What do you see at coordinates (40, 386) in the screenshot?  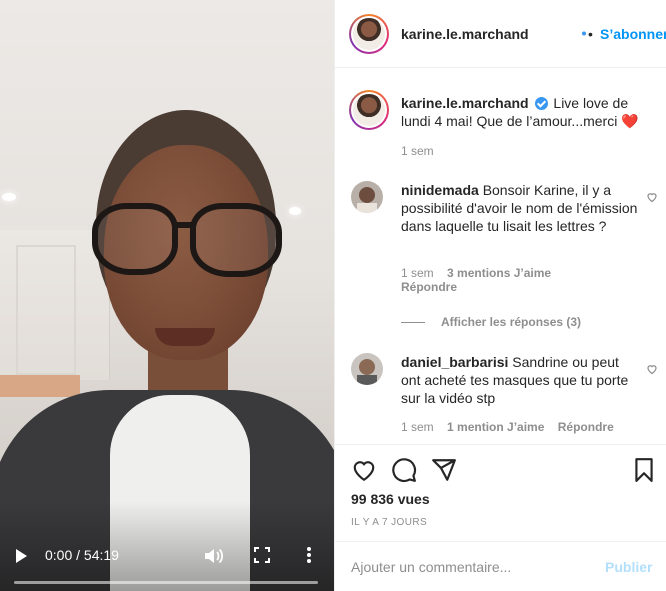 I see `background-shelf` at bounding box center [40, 386].